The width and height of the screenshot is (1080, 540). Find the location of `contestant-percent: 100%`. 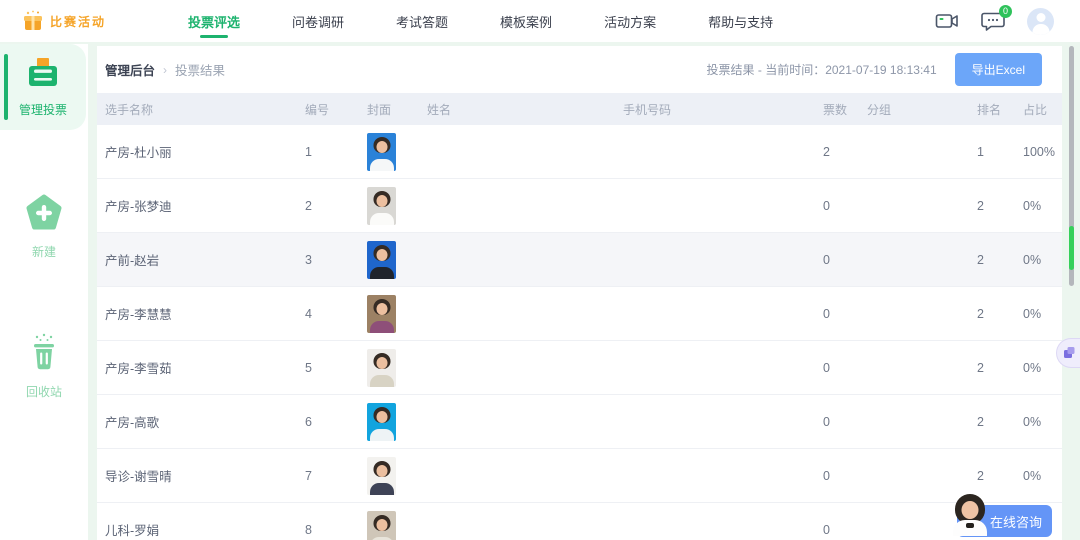

contestant-percent: 100% is located at coordinates (1039, 151).